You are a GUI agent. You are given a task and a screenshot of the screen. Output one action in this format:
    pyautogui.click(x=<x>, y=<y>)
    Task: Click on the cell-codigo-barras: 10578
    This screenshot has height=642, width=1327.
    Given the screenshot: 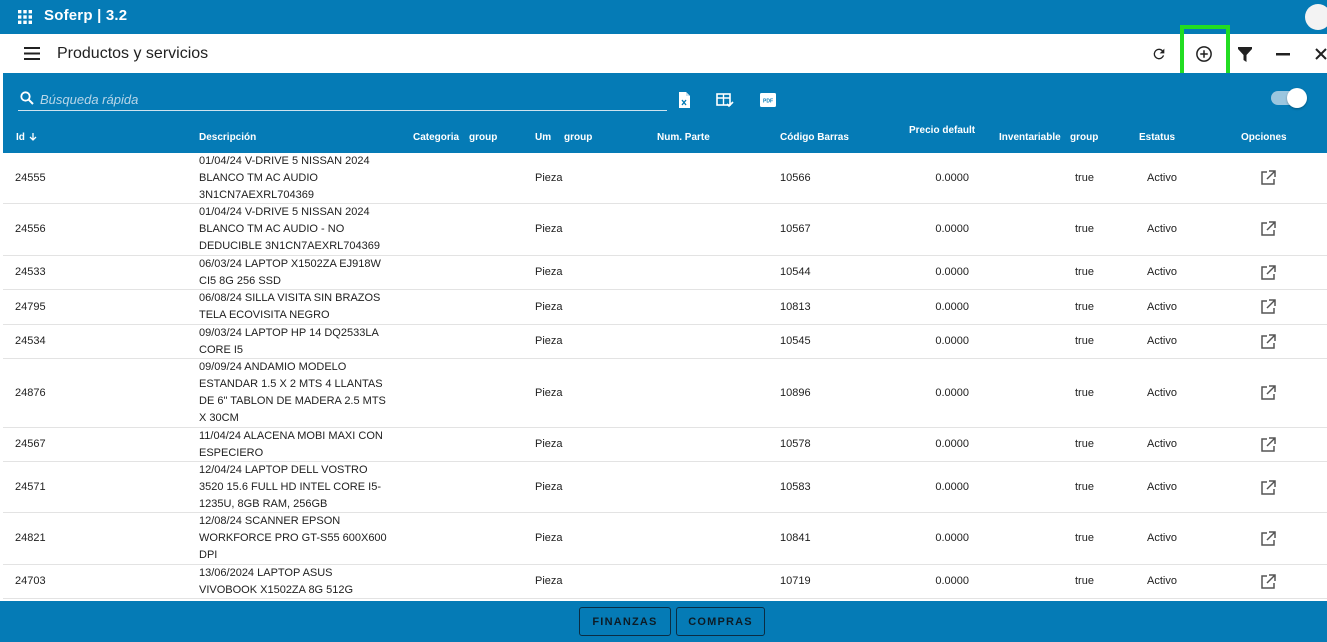 What is the action you would take?
    pyautogui.click(x=795, y=444)
    